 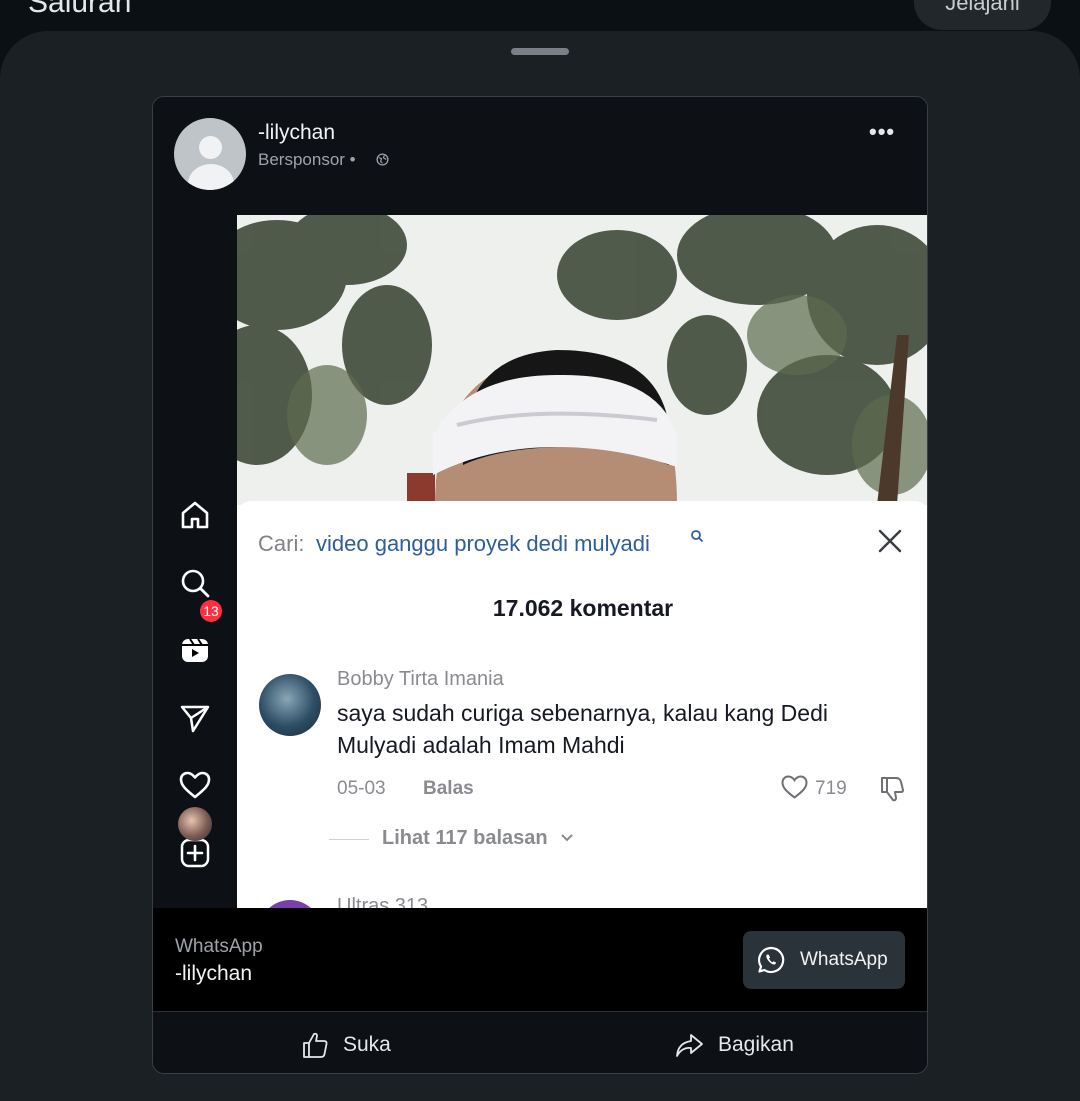 What do you see at coordinates (483, 544) in the screenshot?
I see `search-suggestion-link: video ganggu proyek dedi mulyadi` at bounding box center [483, 544].